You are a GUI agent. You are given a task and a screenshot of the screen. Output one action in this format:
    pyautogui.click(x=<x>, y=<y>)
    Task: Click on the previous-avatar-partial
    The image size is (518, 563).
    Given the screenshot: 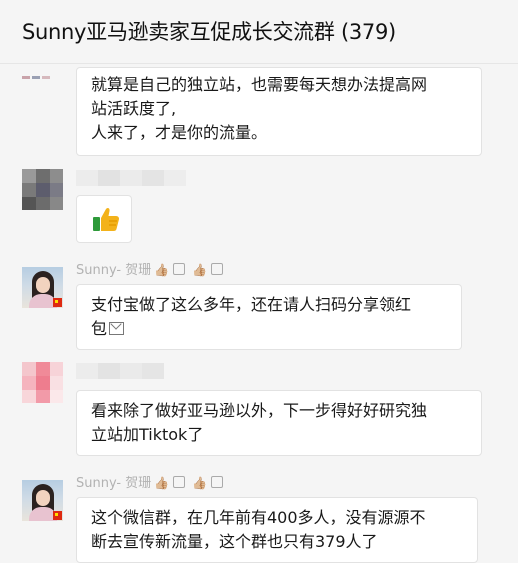 What is the action you would take?
    pyautogui.click(x=40, y=71)
    